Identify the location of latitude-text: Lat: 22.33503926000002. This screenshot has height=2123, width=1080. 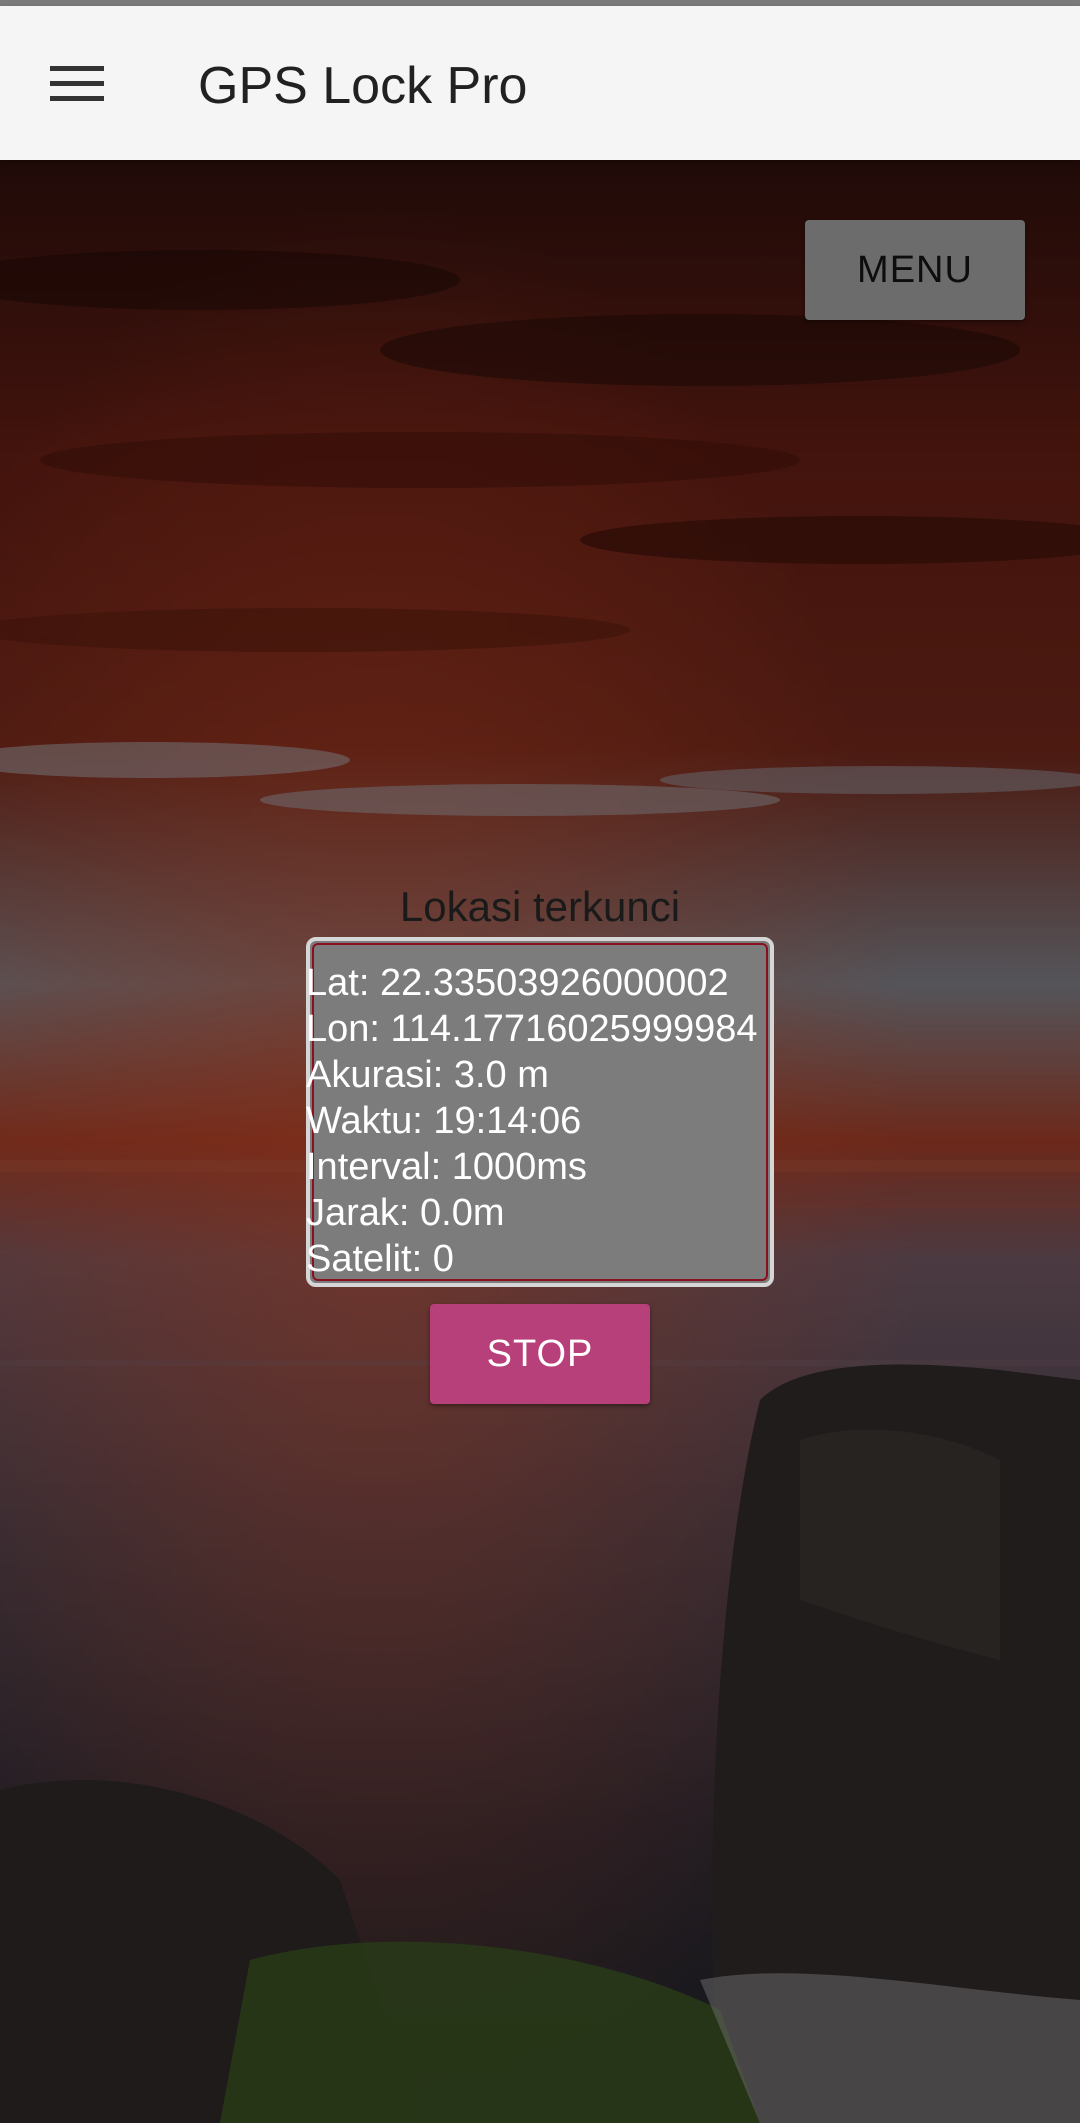
(517, 983).